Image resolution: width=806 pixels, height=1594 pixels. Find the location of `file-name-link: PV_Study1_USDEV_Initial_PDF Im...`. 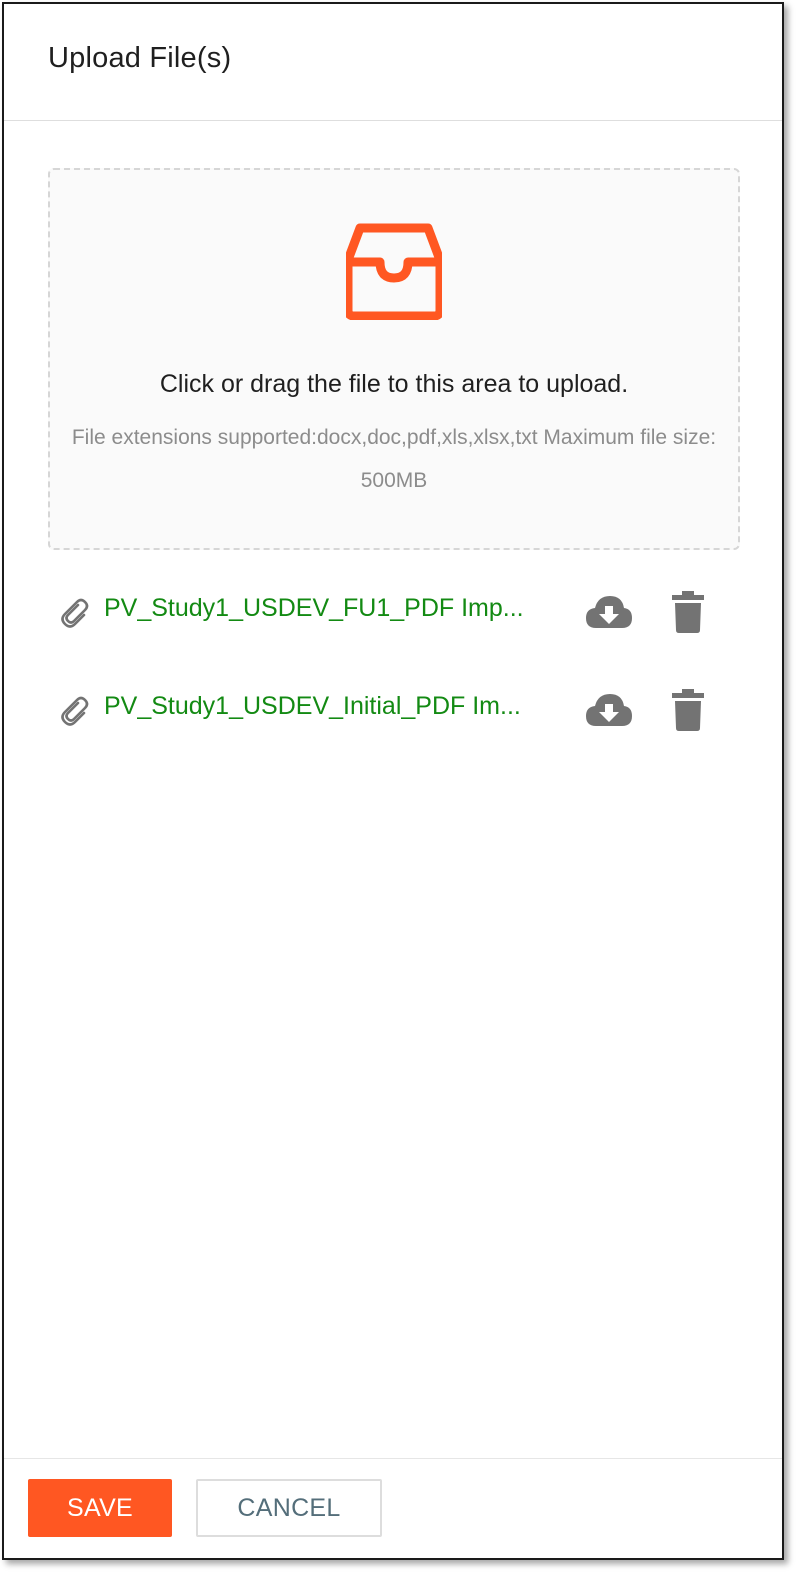

file-name-link: PV_Study1_USDEV_Initial_PDF Im... is located at coordinates (324, 706).